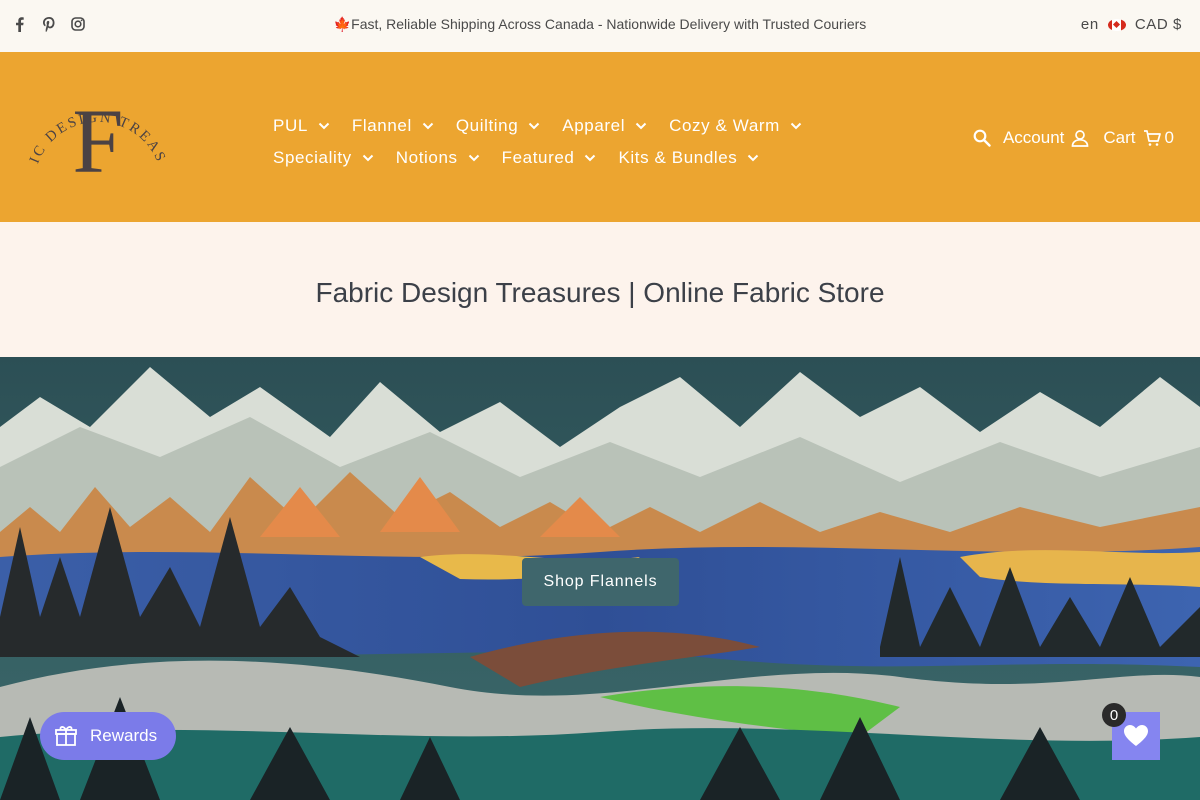 The width and height of the screenshot is (1200, 800). I want to click on nav-item-notions: Notions, so click(438, 158).